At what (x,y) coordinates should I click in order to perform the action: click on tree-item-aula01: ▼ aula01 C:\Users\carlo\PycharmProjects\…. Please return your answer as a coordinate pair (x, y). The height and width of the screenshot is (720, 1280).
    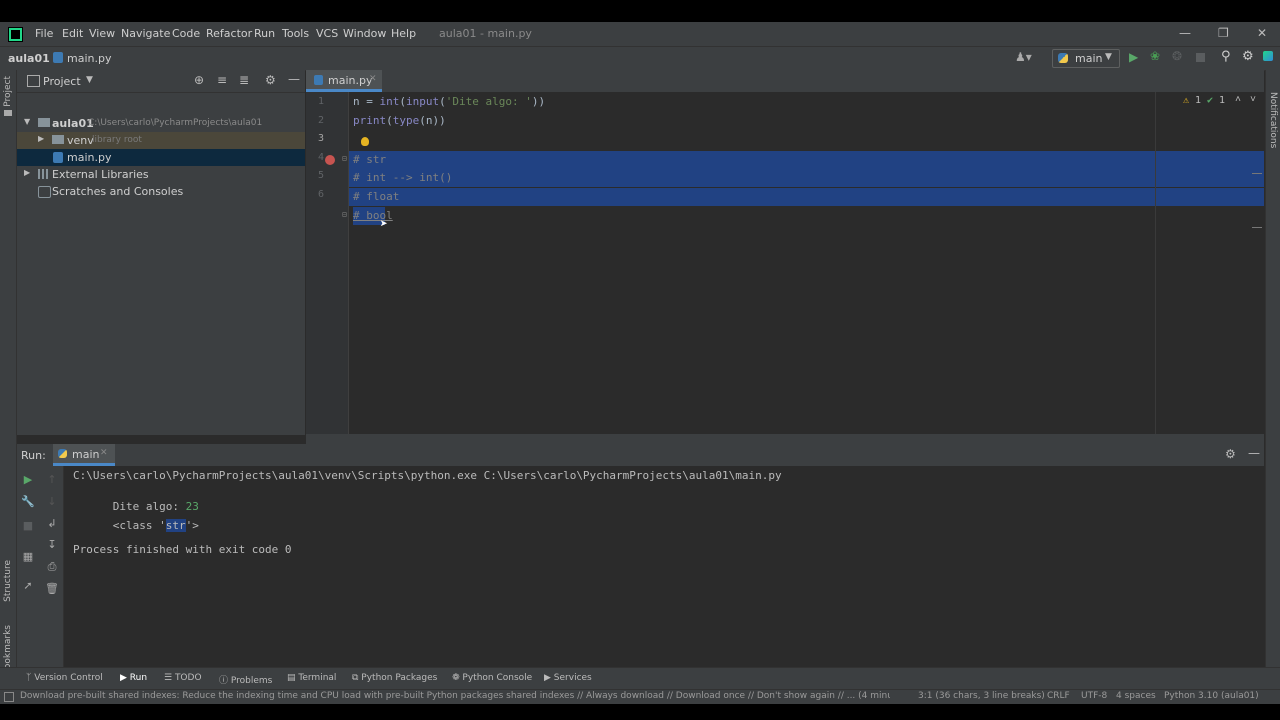
    Looking at the image, I should click on (161, 123).